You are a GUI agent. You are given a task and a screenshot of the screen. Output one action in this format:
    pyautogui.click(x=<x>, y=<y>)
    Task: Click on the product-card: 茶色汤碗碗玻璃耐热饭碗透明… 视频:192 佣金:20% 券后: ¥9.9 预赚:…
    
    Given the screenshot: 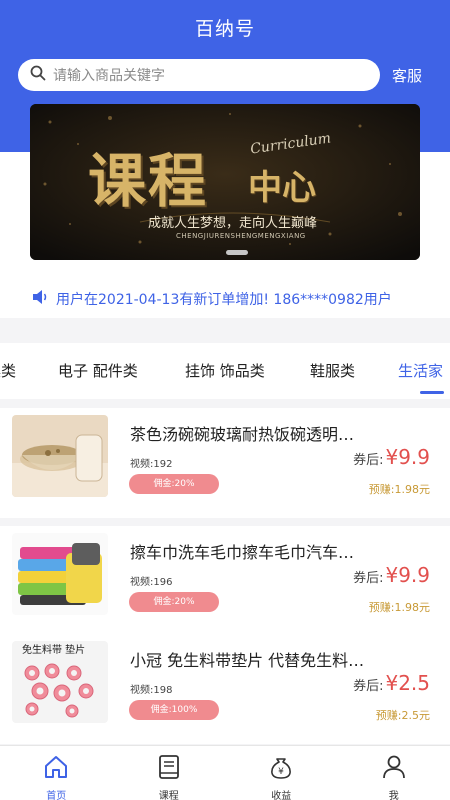 What is the action you would take?
    pyautogui.click(x=225, y=463)
    